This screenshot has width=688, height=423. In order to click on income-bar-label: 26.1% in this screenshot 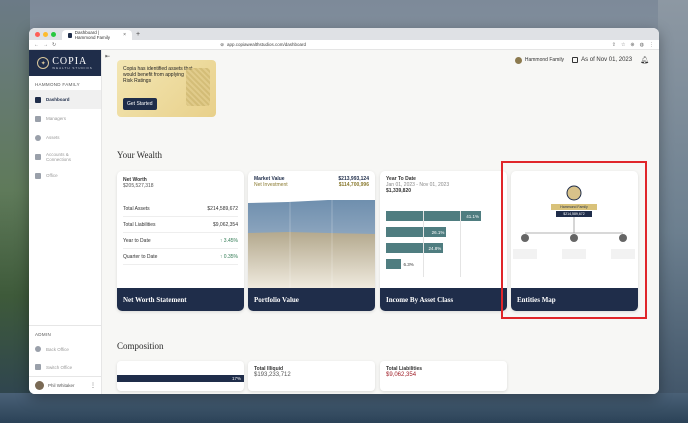, I will do `click(438, 232)`.